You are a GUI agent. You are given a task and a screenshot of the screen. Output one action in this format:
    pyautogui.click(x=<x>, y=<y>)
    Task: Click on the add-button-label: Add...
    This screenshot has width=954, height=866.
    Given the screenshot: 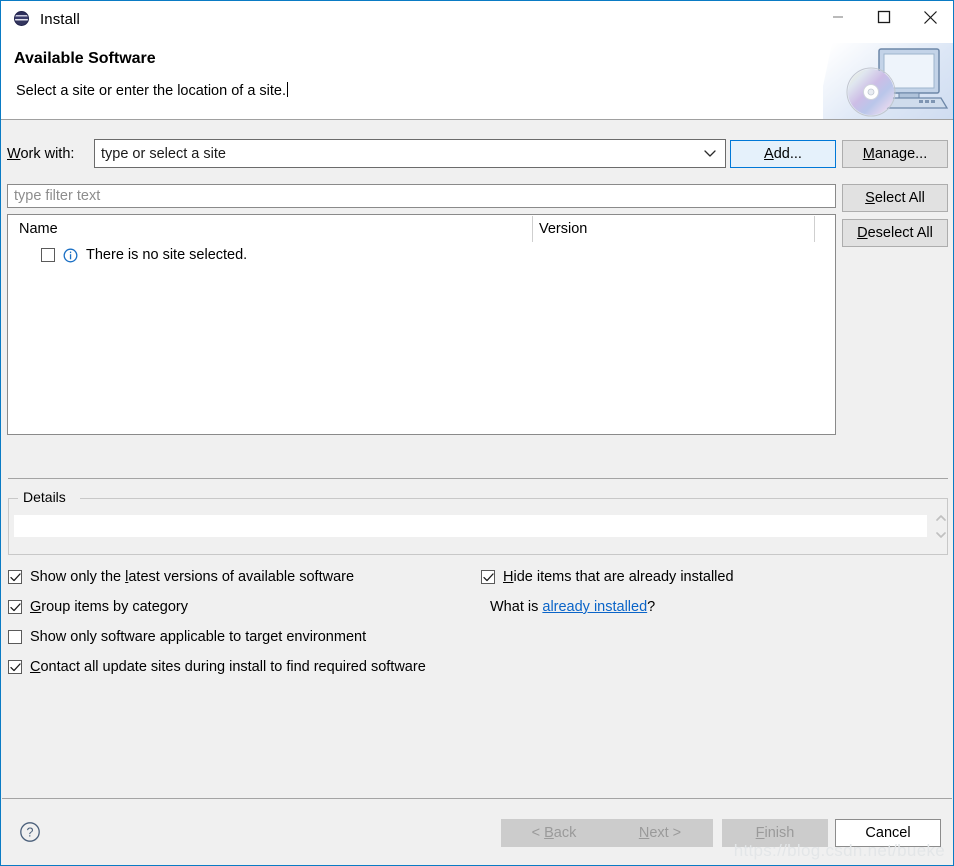 What is the action you would take?
    pyautogui.click(x=783, y=154)
    